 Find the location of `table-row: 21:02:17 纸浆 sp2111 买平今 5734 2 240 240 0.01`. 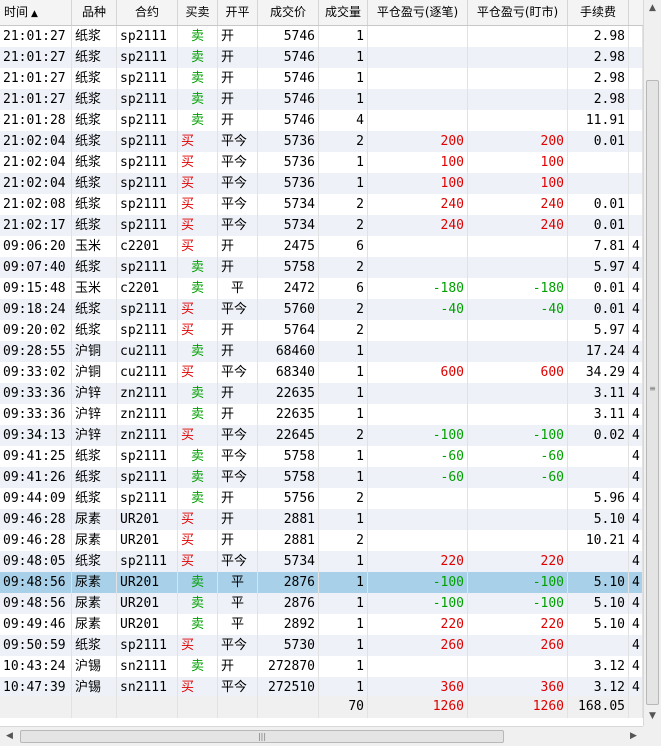

table-row: 21:02:17 纸浆 sp2111 买平今 5734 2 240 240 0.01 is located at coordinates (321, 225).